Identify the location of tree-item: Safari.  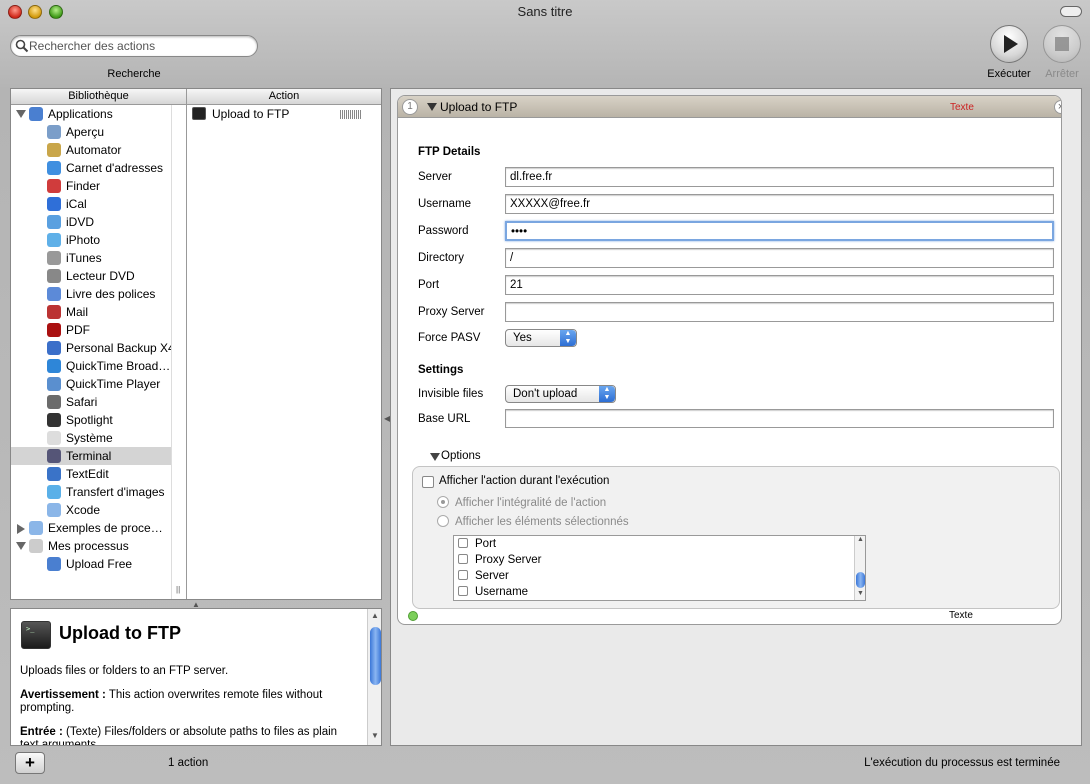
(91, 402).